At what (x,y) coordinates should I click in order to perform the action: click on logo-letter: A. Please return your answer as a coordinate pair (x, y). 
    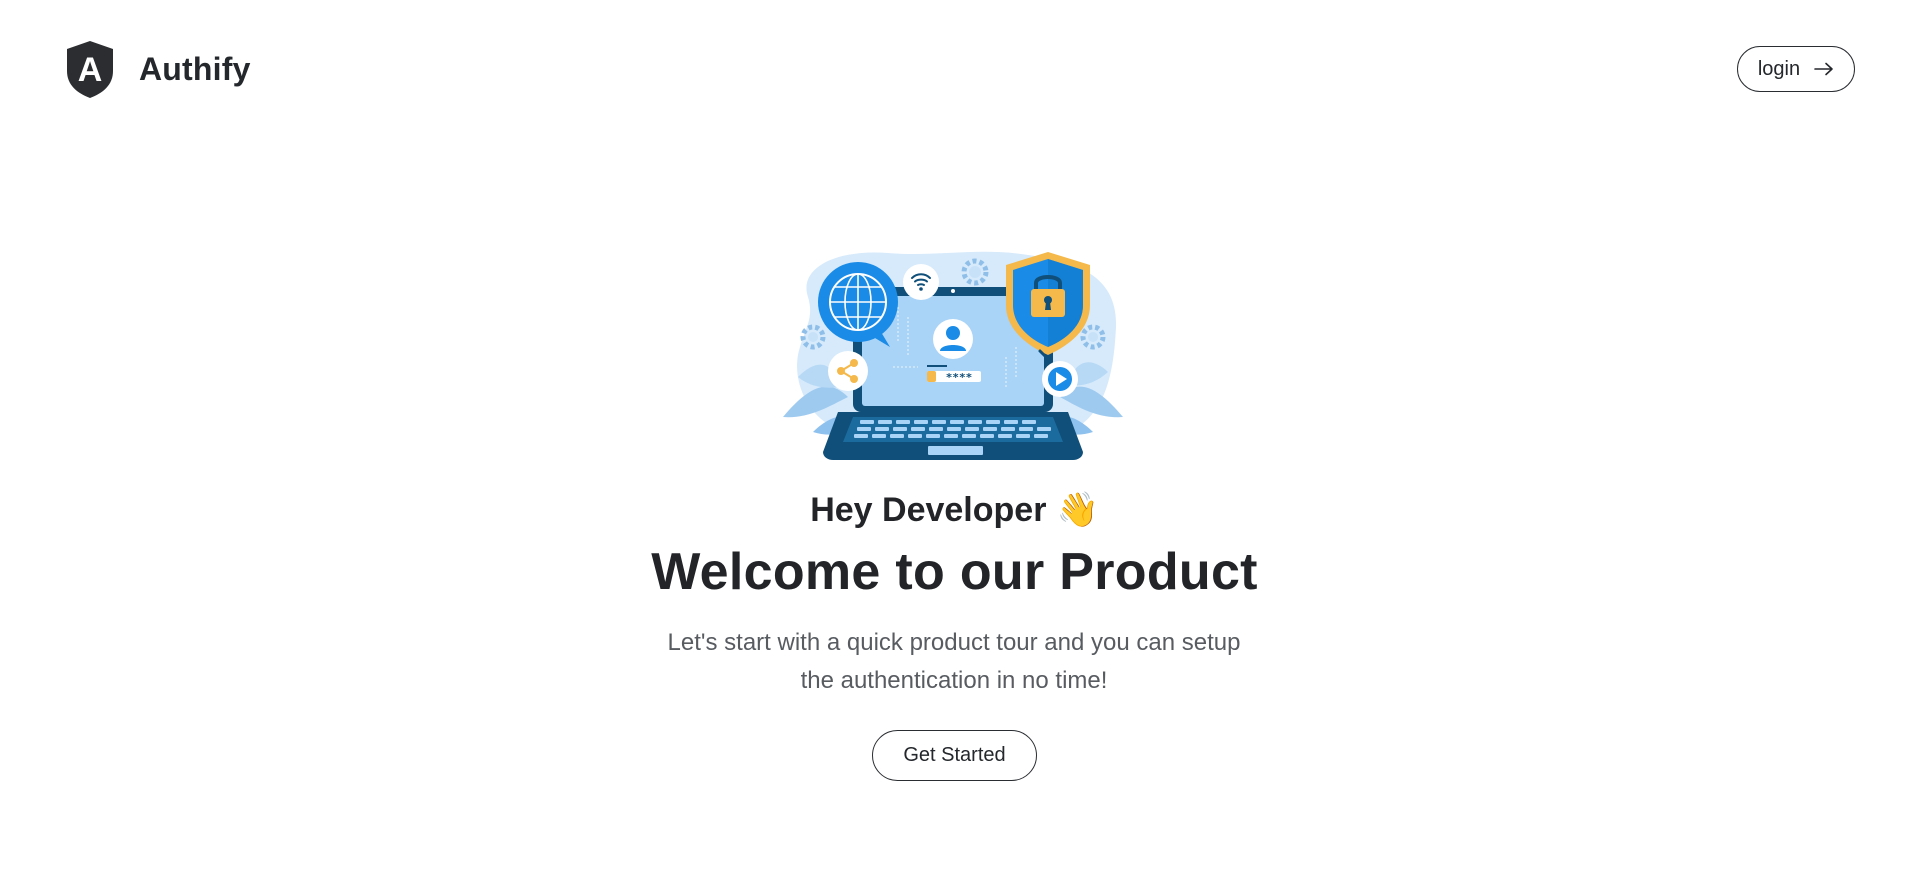
    Looking at the image, I should click on (90, 70).